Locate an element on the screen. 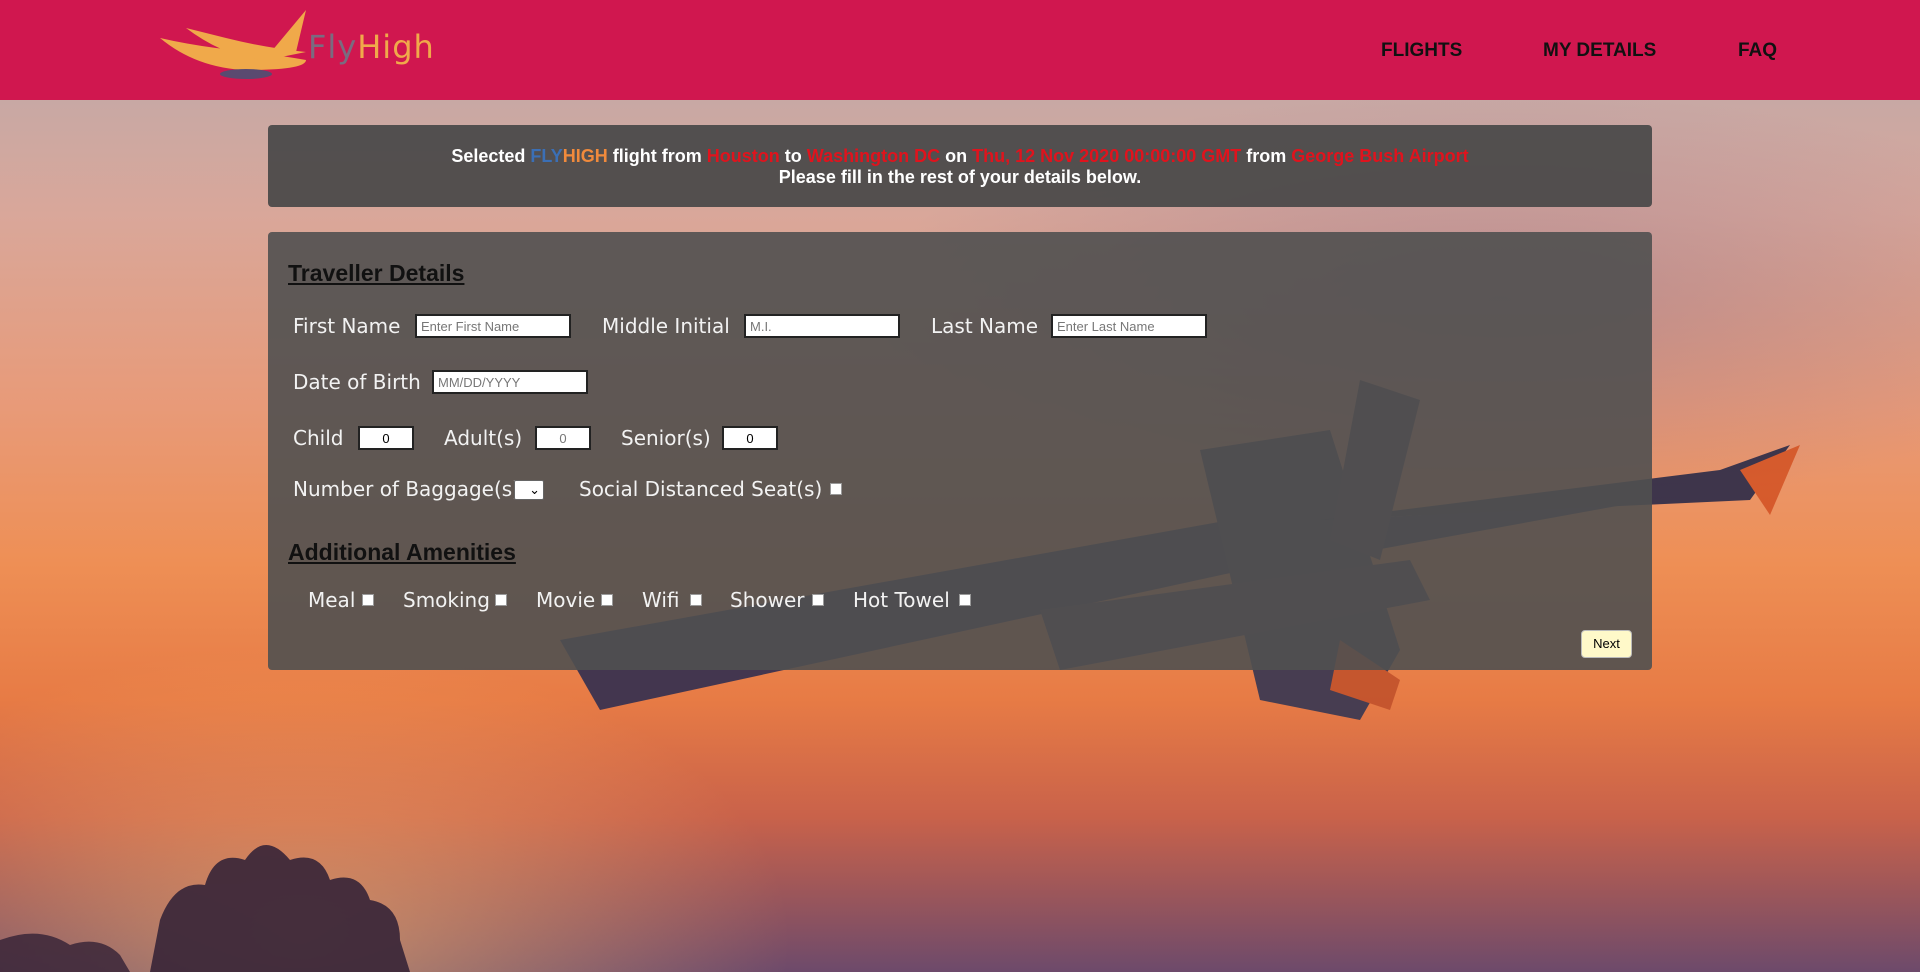  additional-amenities-heading: Additional Amenities is located at coordinates (402, 552).